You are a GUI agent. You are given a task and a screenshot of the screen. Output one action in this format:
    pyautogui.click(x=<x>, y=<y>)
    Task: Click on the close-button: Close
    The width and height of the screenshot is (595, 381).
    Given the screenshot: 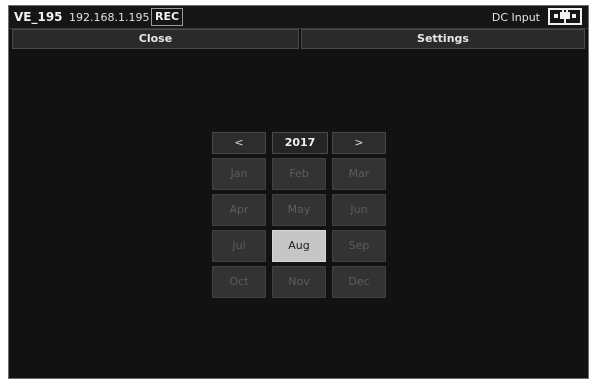 What is the action you would take?
    pyautogui.click(x=155, y=39)
    